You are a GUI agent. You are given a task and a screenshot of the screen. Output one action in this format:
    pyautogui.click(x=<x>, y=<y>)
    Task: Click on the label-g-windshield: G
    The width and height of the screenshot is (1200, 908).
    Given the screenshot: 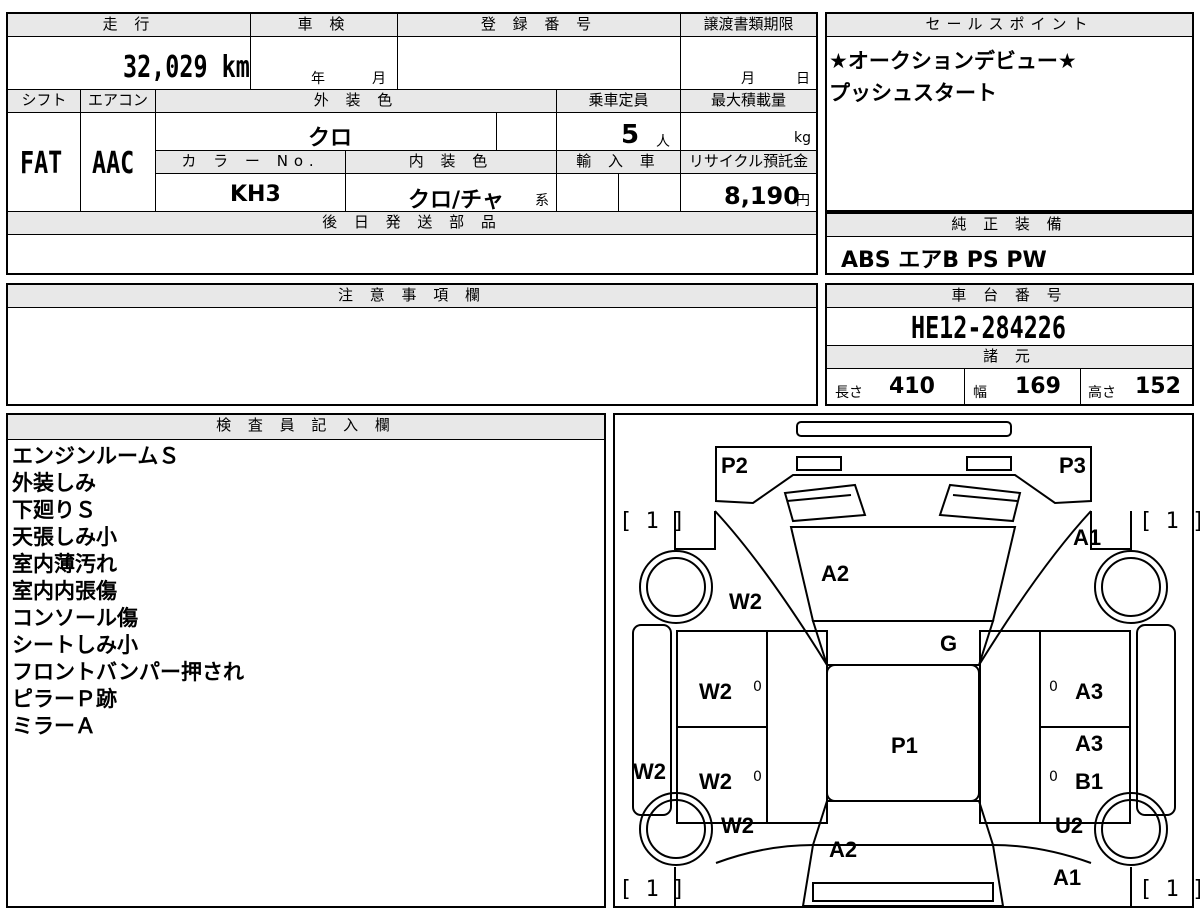 What is the action you would take?
    pyautogui.click(x=949, y=643)
    